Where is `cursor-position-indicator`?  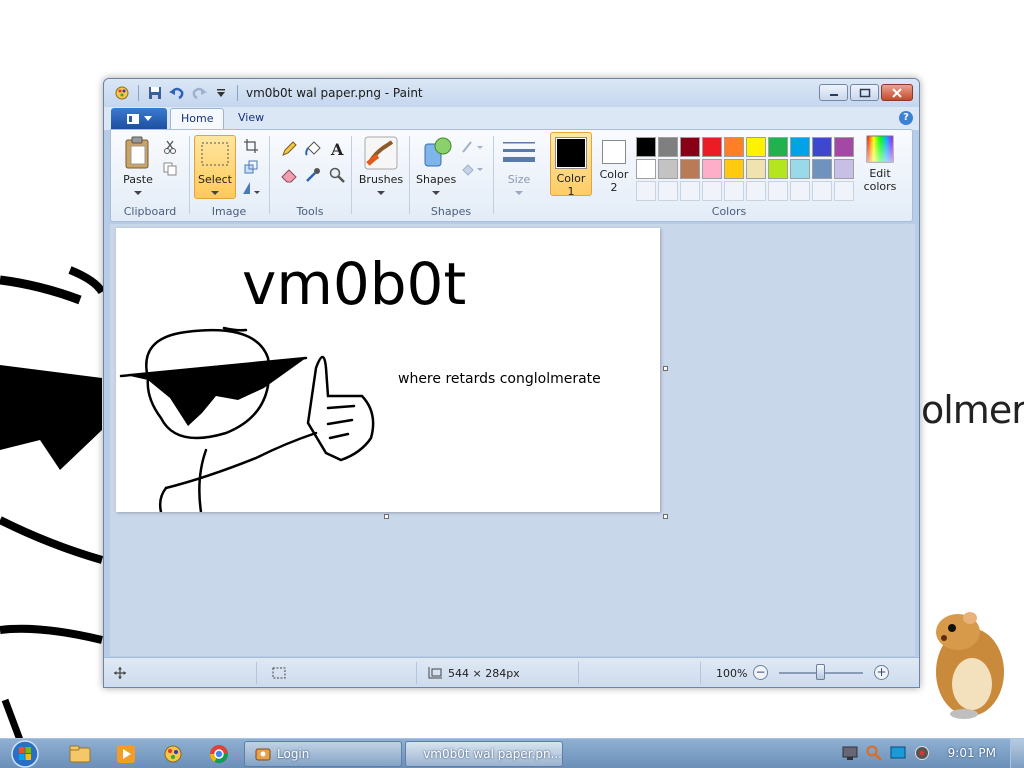
cursor-position-indicator is located at coordinates (120, 672).